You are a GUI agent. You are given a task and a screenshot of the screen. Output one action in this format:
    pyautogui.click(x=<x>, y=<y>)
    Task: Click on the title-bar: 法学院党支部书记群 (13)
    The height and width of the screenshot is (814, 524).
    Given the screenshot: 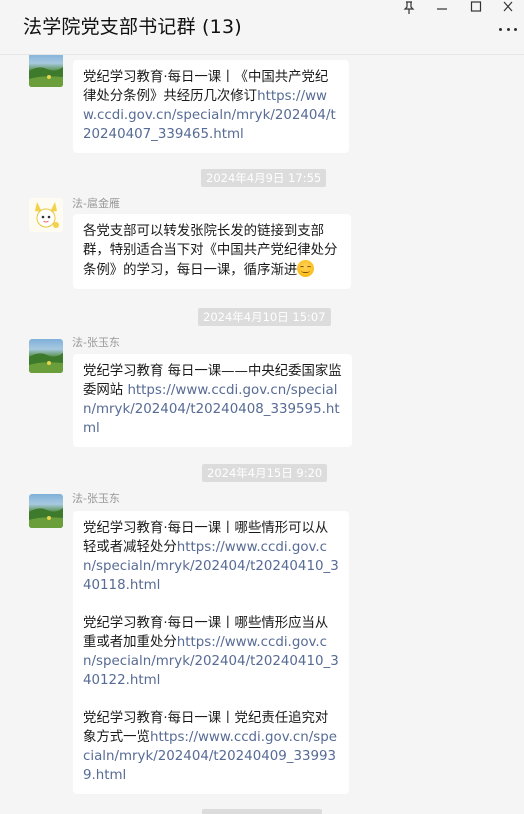 What is the action you would take?
    pyautogui.click(x=262, y=27)
    